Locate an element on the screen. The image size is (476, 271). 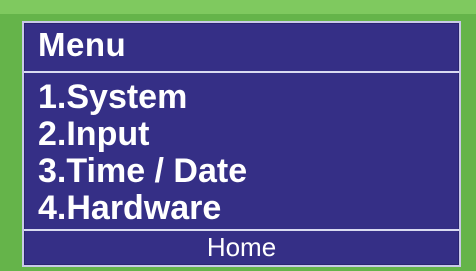
menu-title: Menu is located at coordinates (82, 44).